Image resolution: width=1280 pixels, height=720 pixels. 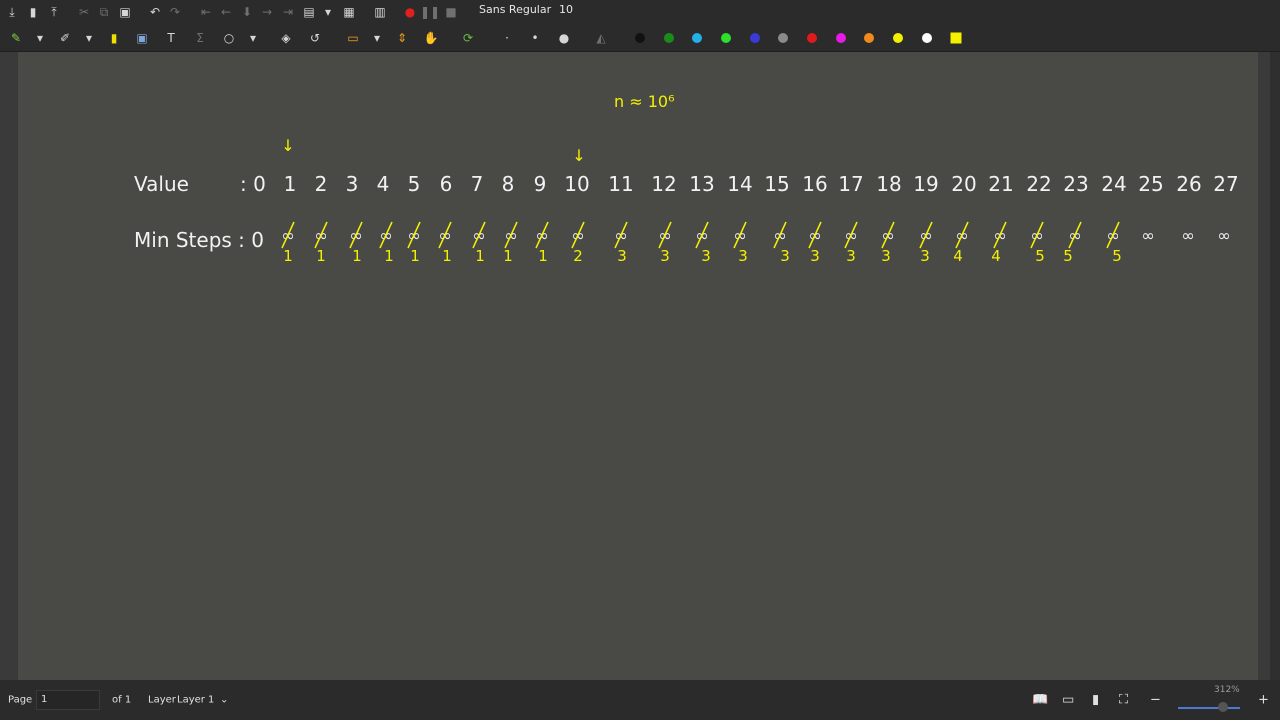 I want to click on value-cell: 3, so click(x=352, y=184).